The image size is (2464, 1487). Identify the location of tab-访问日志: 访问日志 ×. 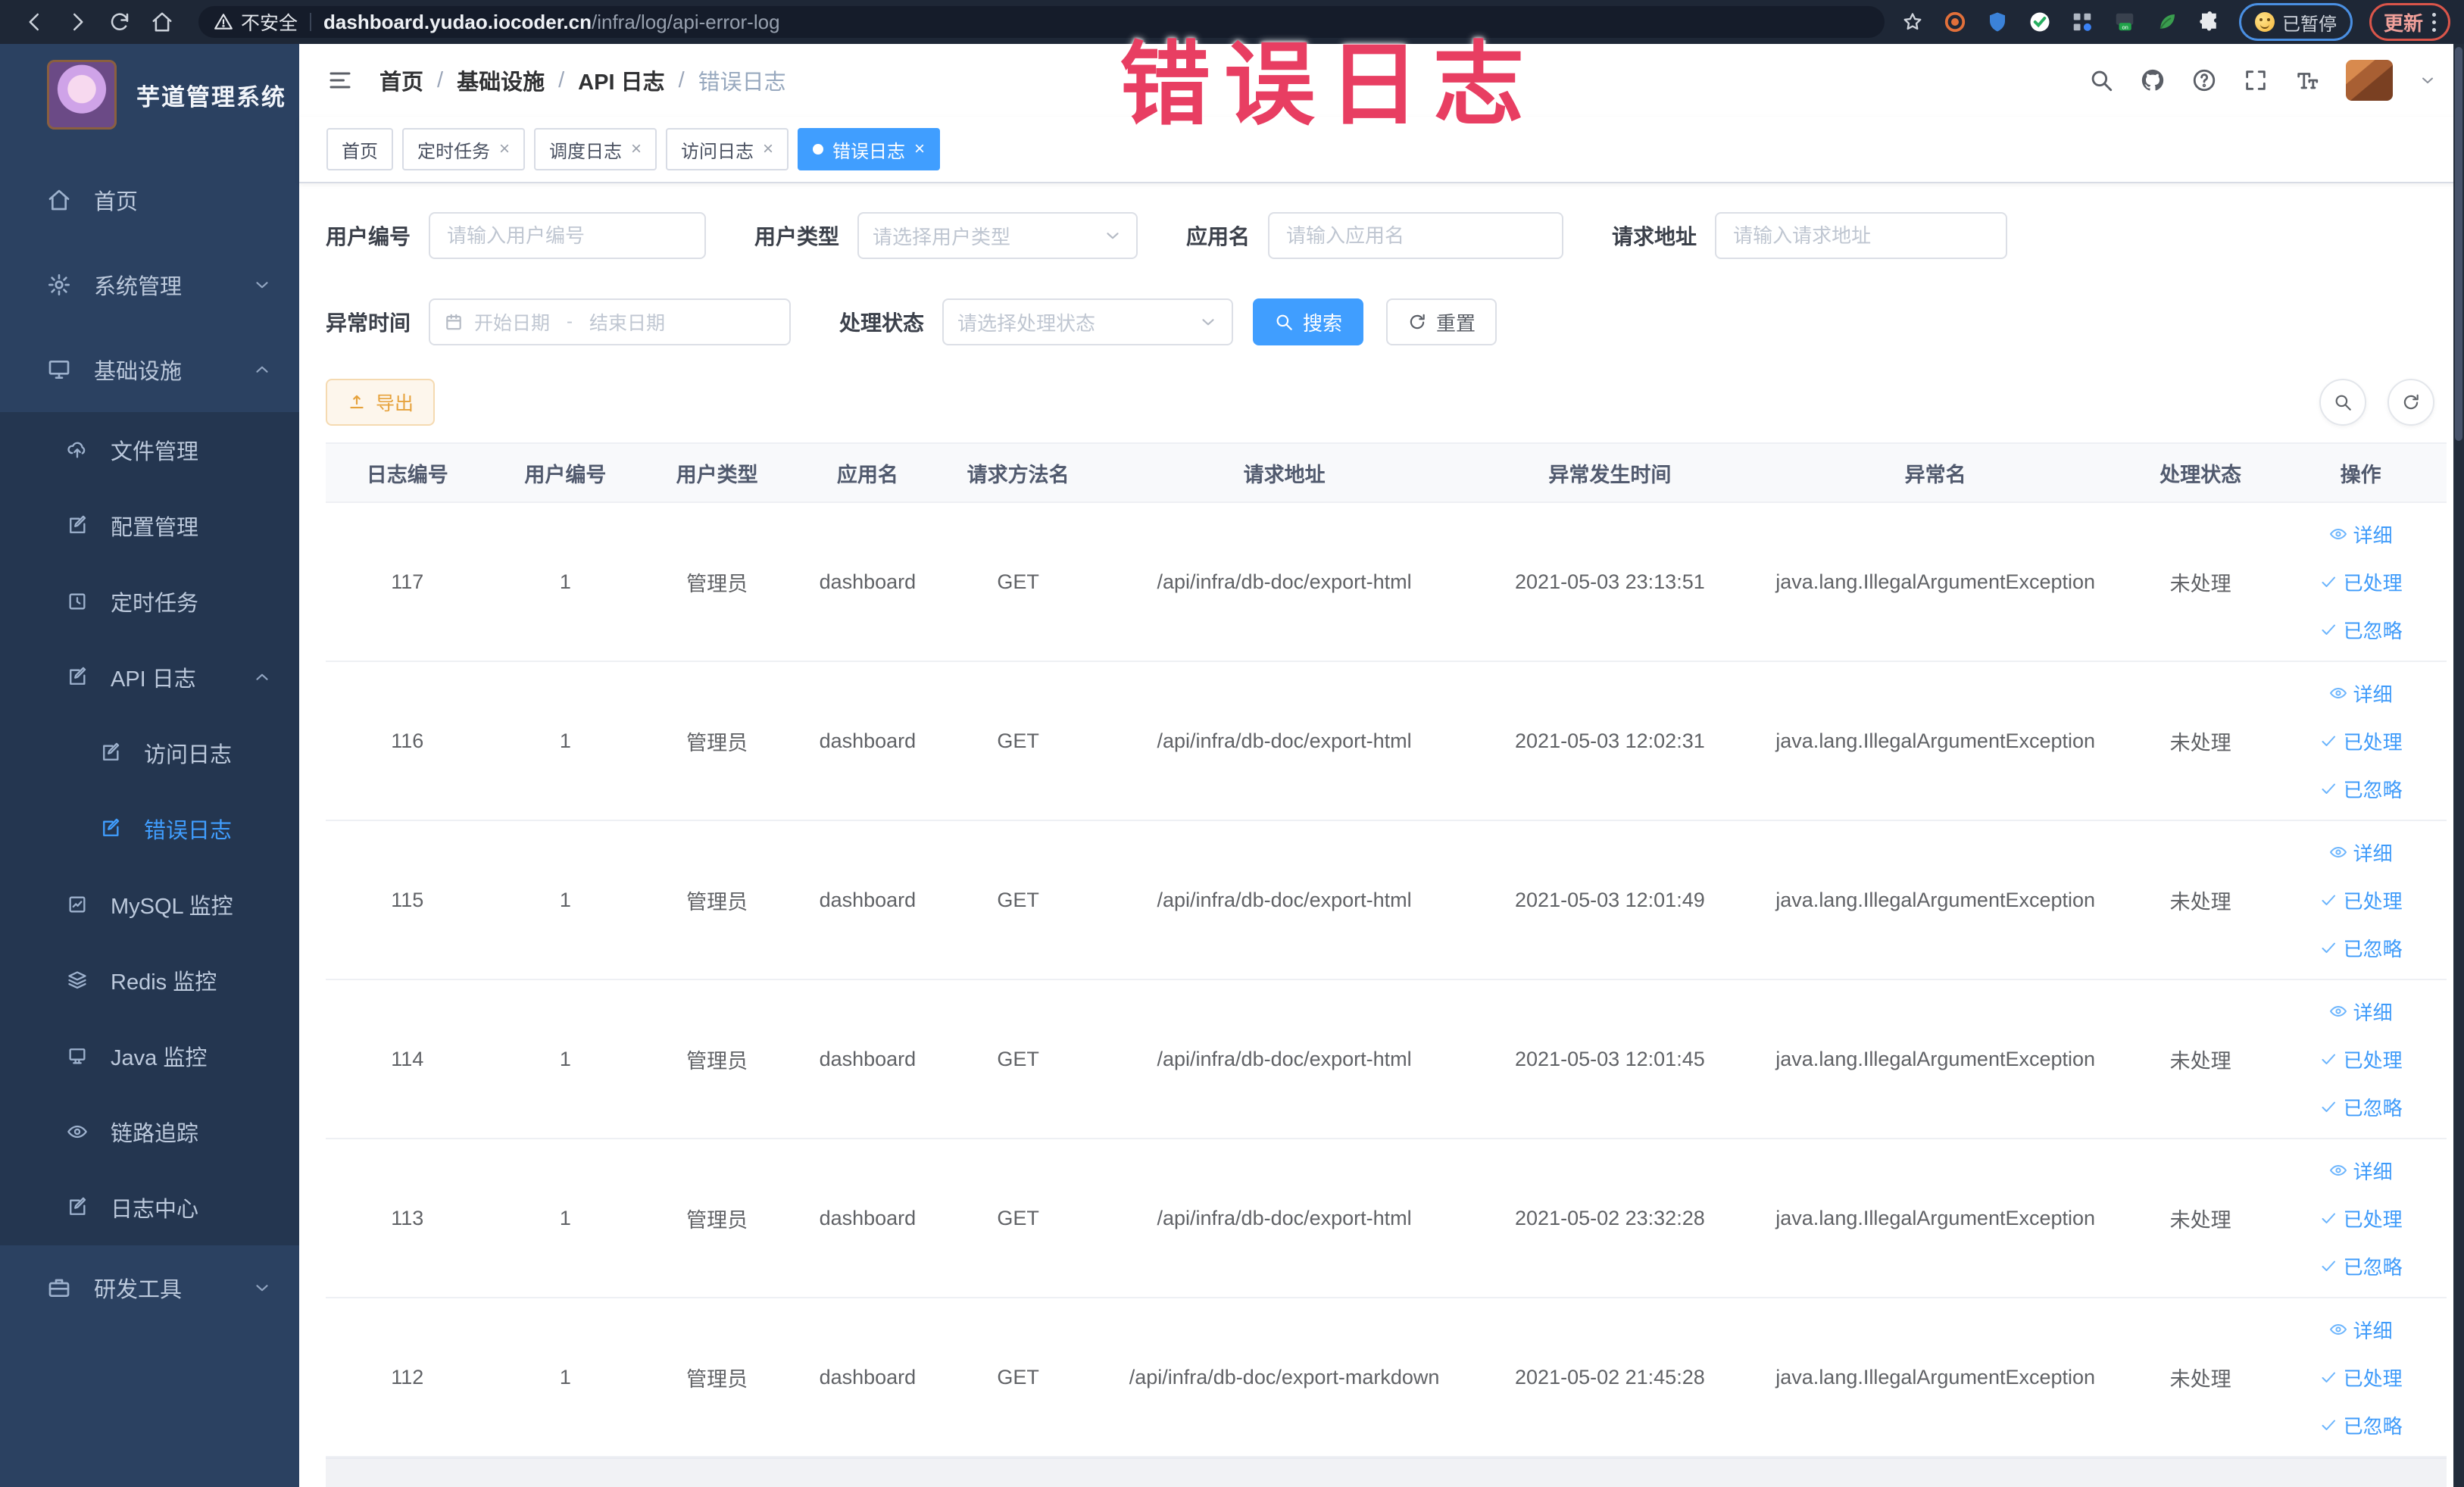
(727, 149).